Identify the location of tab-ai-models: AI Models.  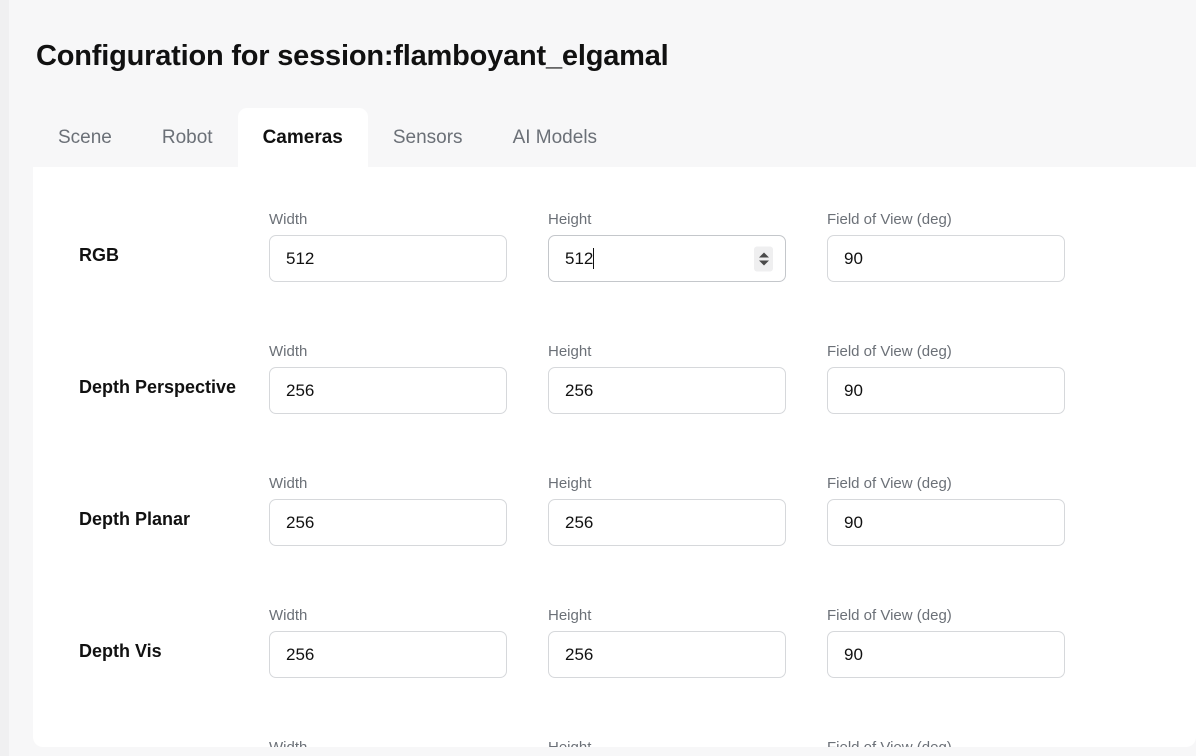
(555, 137).